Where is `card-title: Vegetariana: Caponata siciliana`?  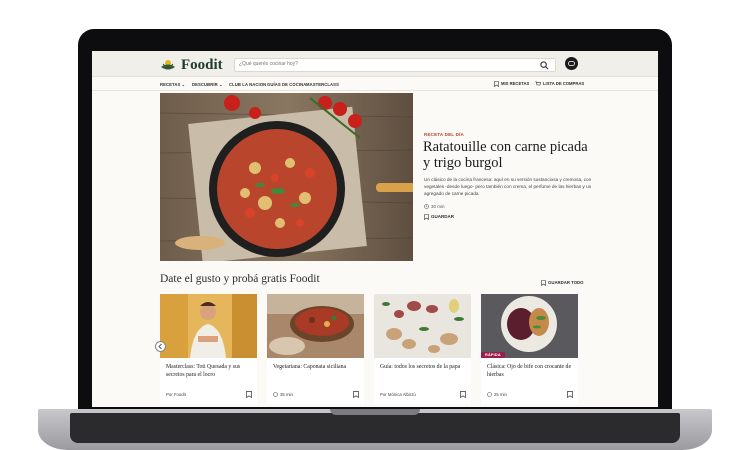 card-title: Vegetariana: Caponata siciliana is located at coordinates (310, 367).